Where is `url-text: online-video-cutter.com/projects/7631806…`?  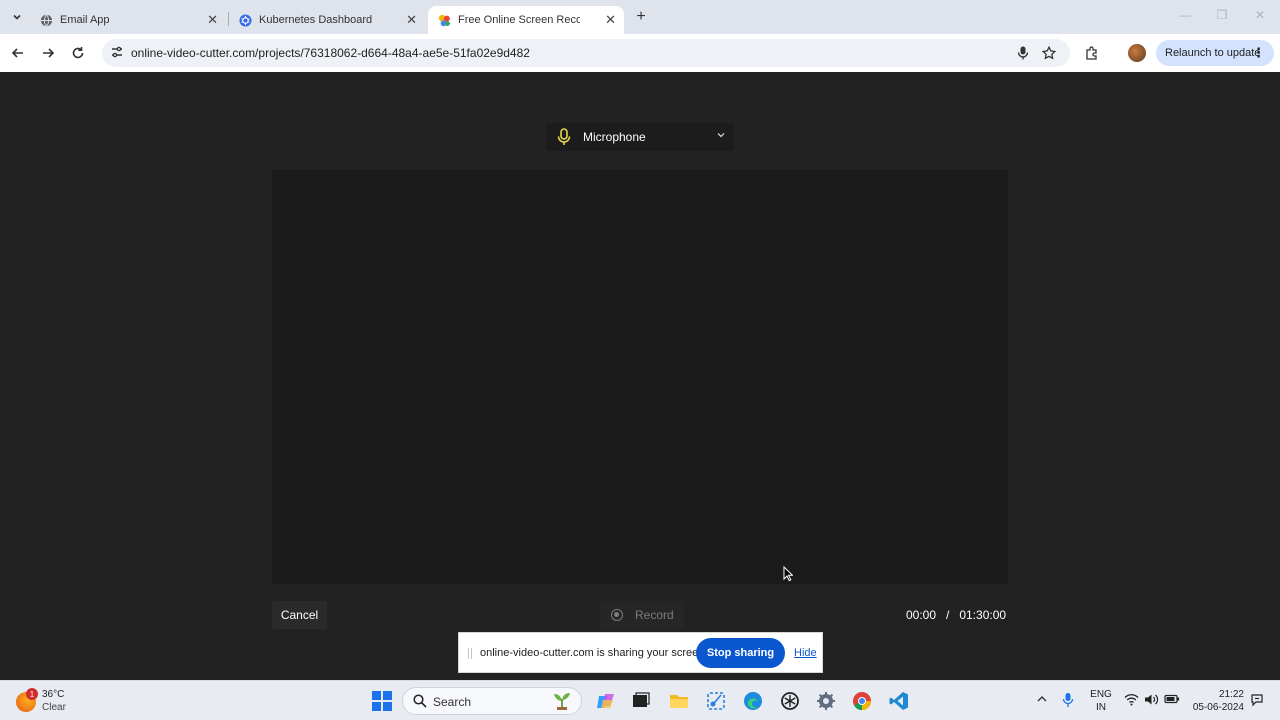
url-text: online-video-cutter.com/projects/7631806… is located at coordinates (330, 53).